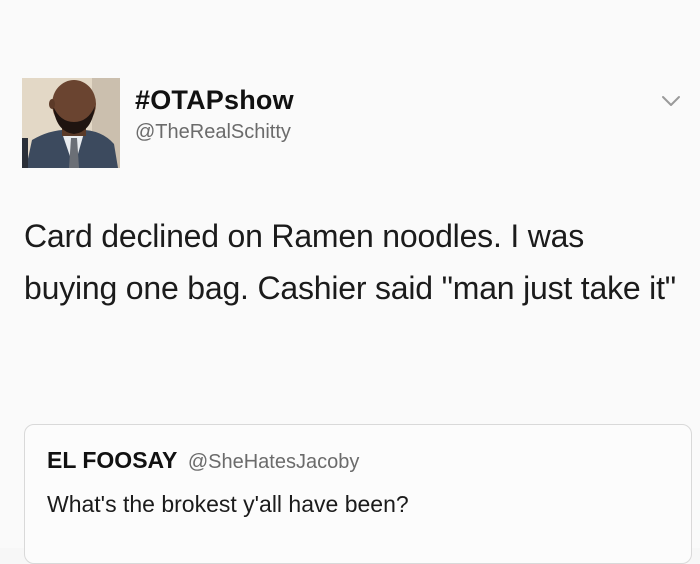 Image resolution: width=700 pixels, height=564 pixels. What do you see at coordinates (273, 462) in the screenshot?
I see `quoted-user-handle: @SheHatesJacoby` at bounding box center [273, 462].